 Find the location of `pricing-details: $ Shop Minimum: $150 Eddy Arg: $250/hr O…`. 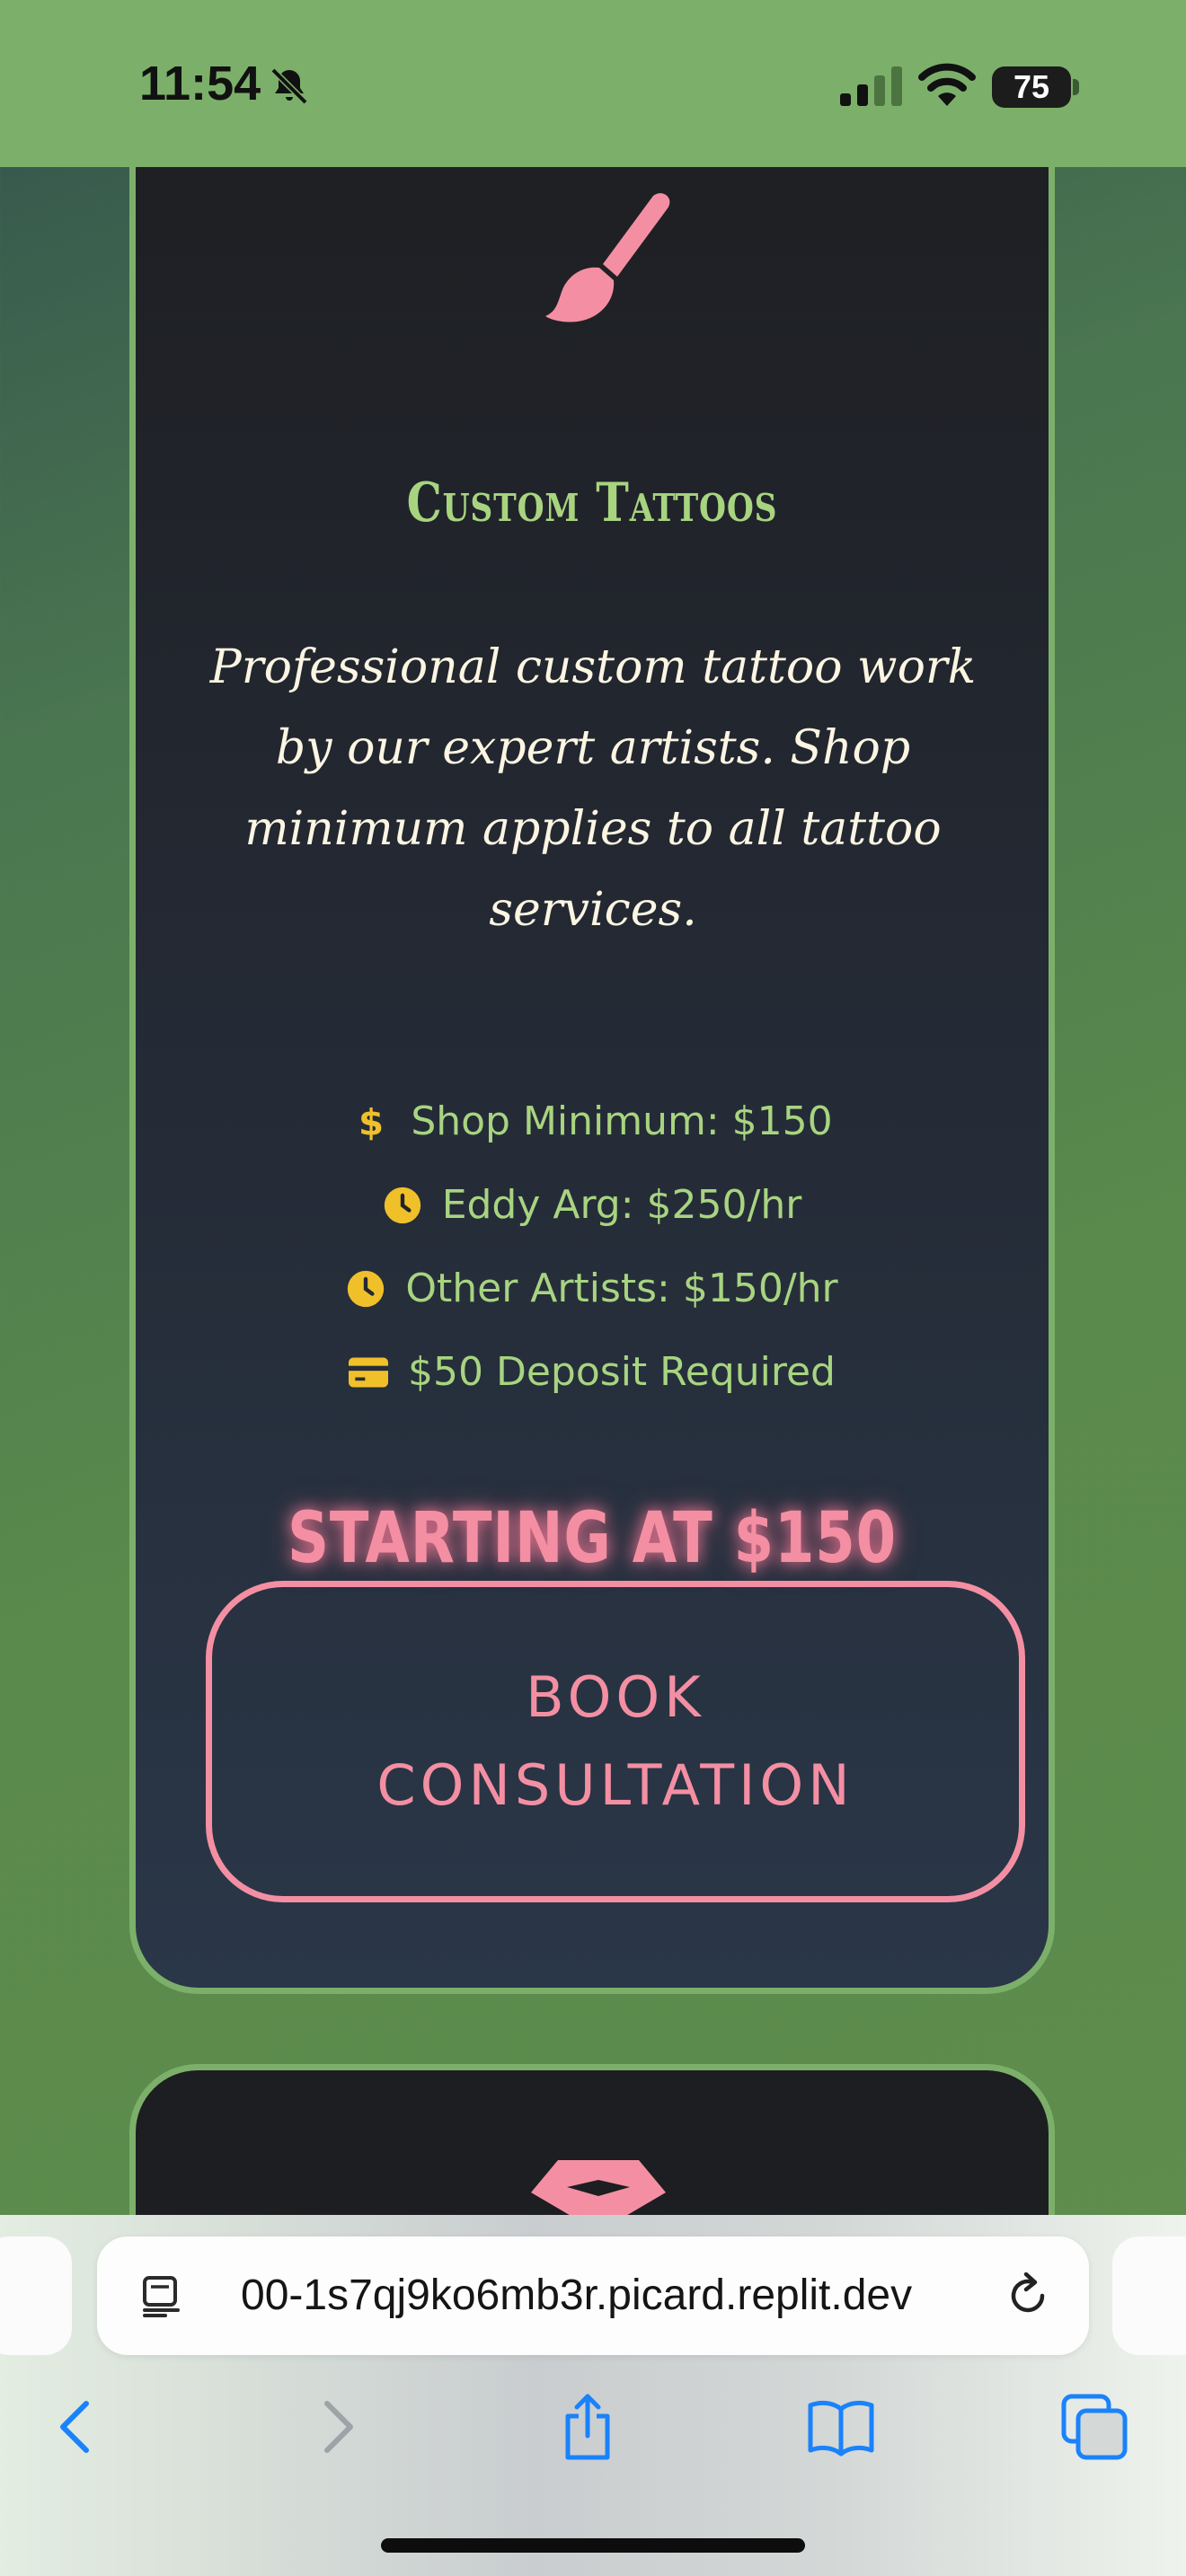

pricing-details: $ Shop Minimum: $150 Eddy Arg: $250/hr O… is located at coordinates (592, 1247).